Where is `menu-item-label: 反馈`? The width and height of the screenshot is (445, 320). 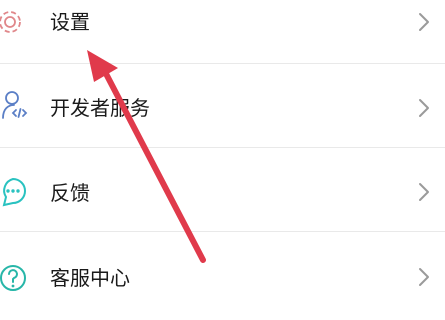 menu-item-label: 反馈 is located at coordinates (70, 193).